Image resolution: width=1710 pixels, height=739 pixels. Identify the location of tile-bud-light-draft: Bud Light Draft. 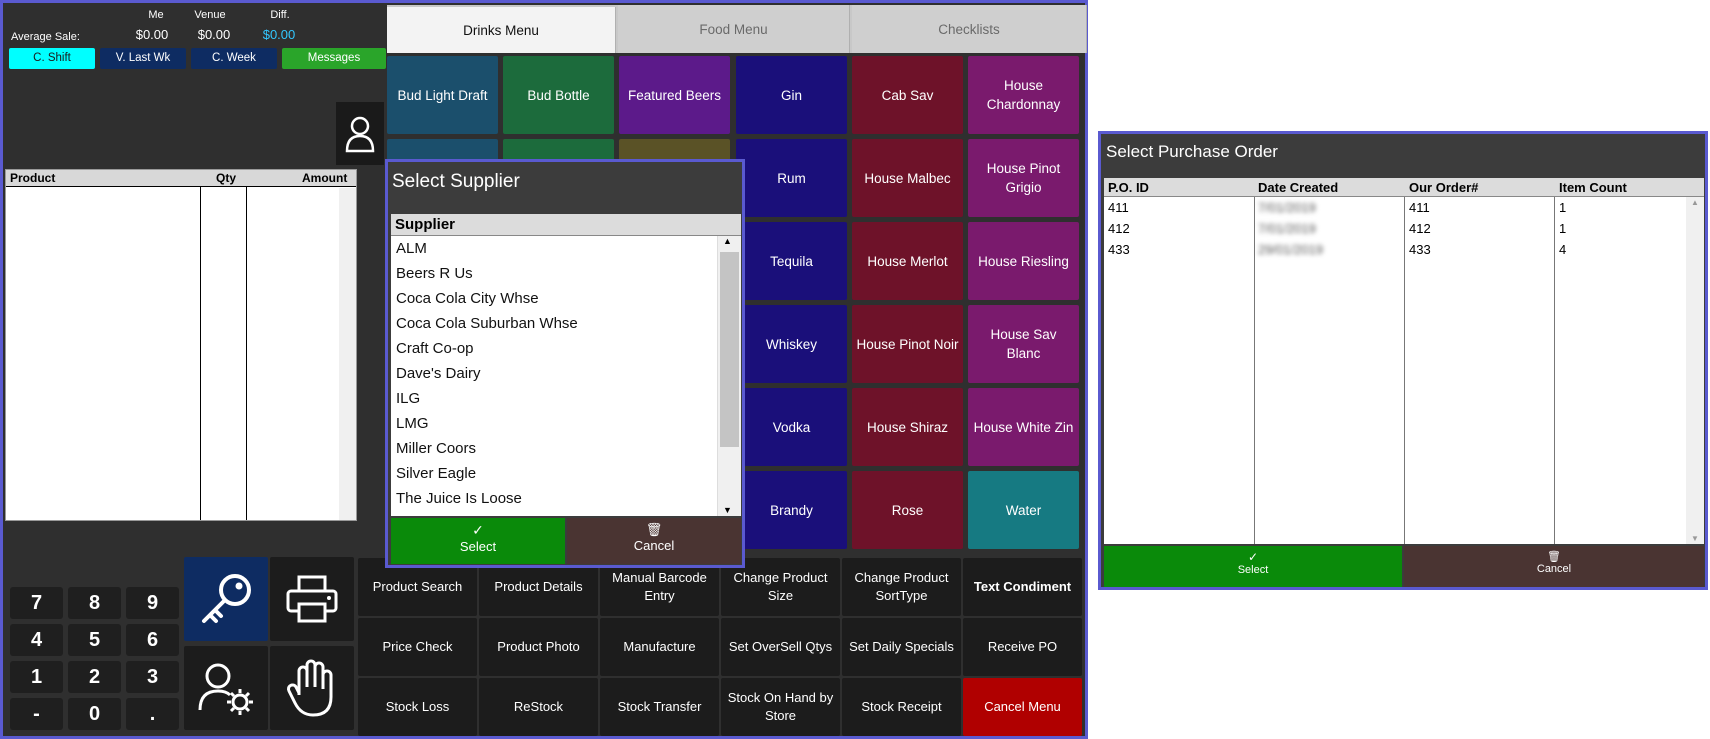
(442, 95).